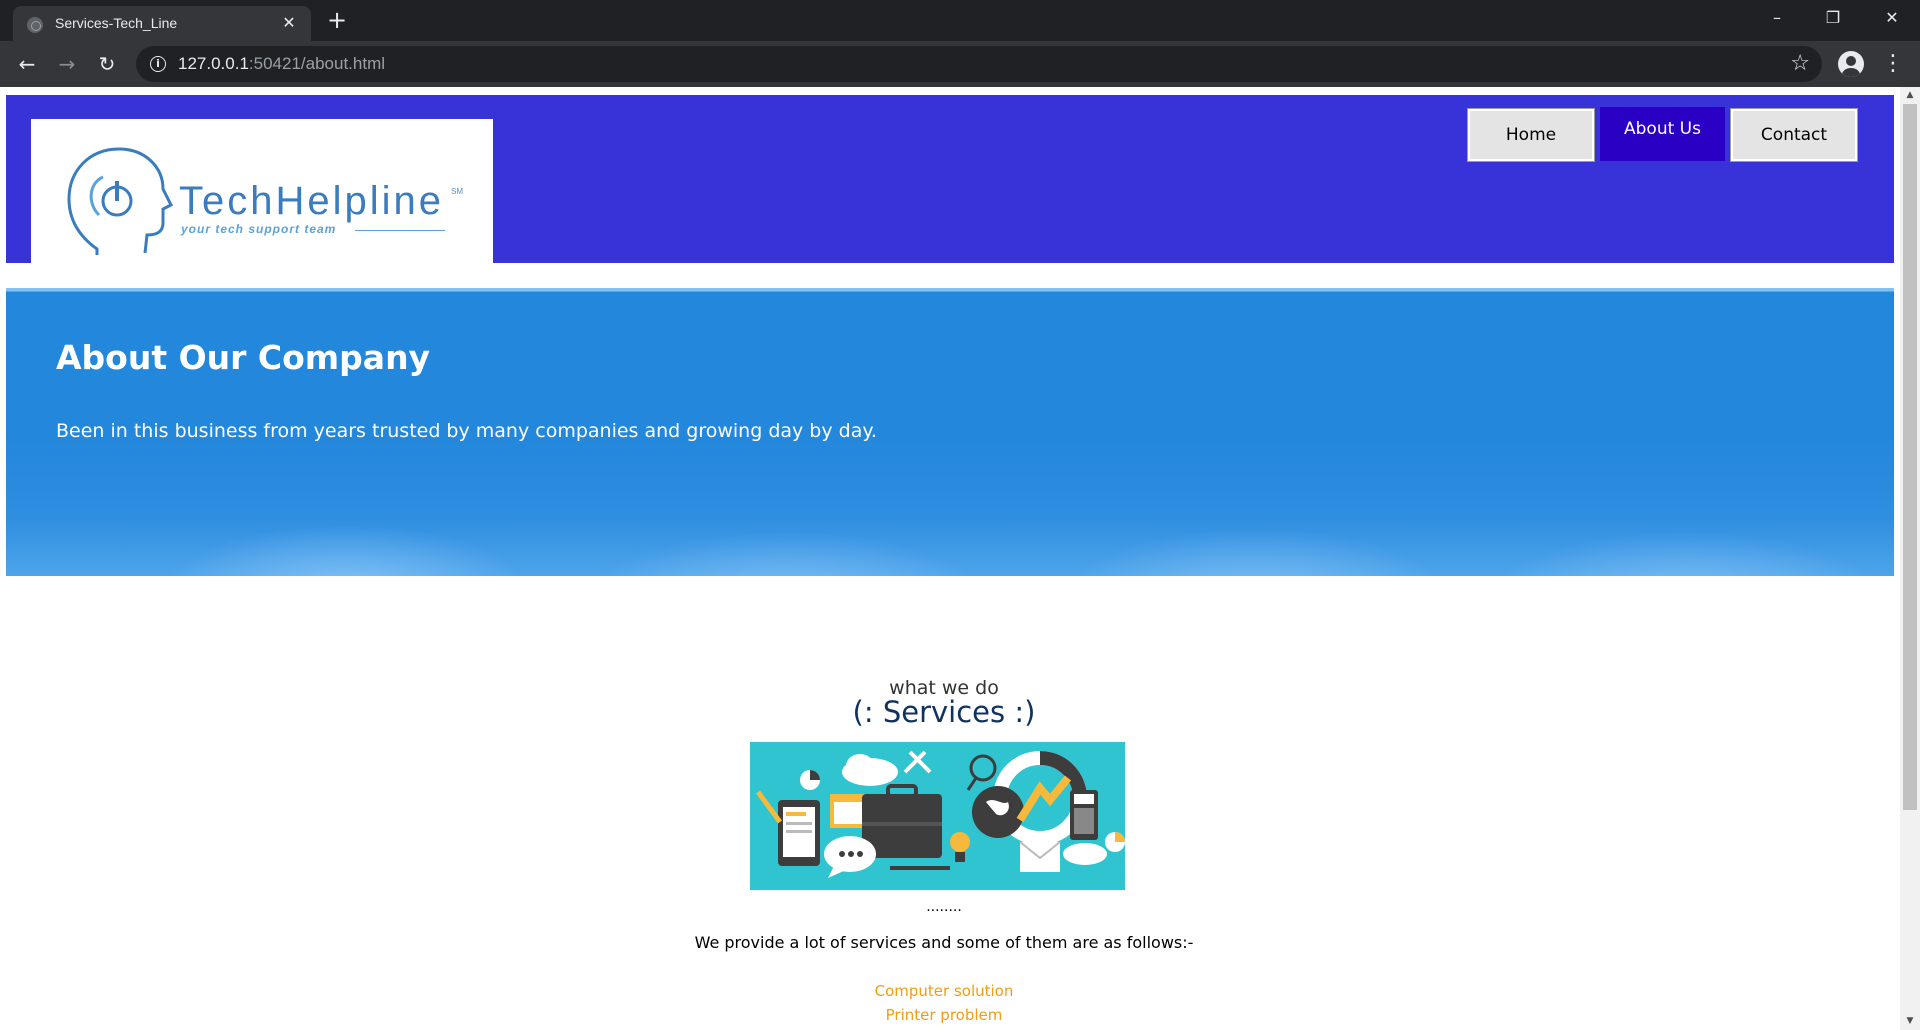 Image resolution: width=1920 pixels, height=1030 pixels. Describe the element at coordinates (281, 64) in the screenshot. I see `url-text: 127.0.0.1:50421/about.html` at that location.